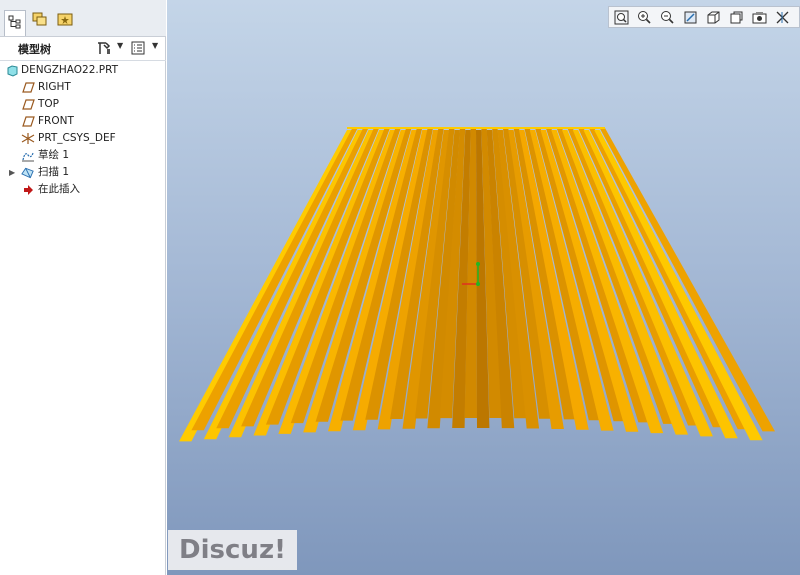 Image resolution: width=800 pixels, height=575 pixels. I want to click on display-style-icon, so click(713, 17).